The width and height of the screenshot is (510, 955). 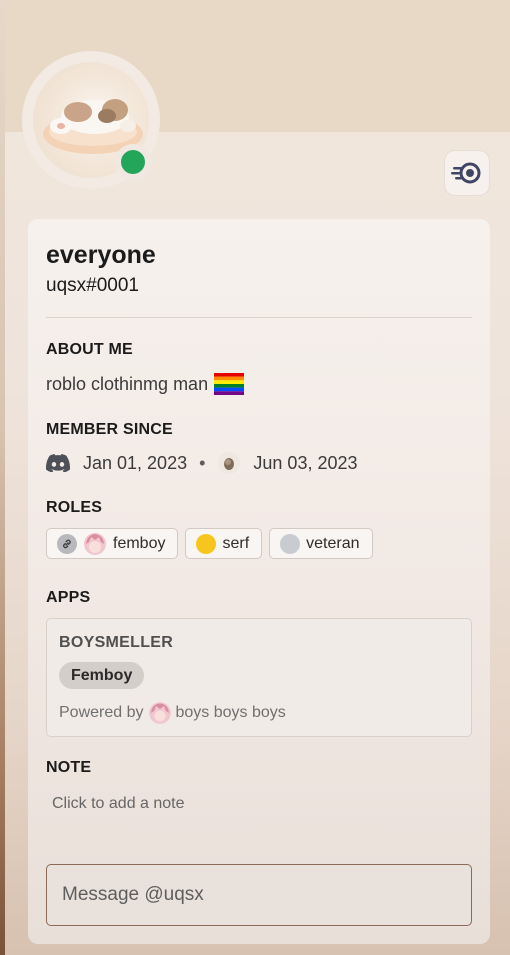 What do you see at coordinates (68, 597) in the screenshot?
I see `apps-heading: APPS` at bounding box center [68, 597].